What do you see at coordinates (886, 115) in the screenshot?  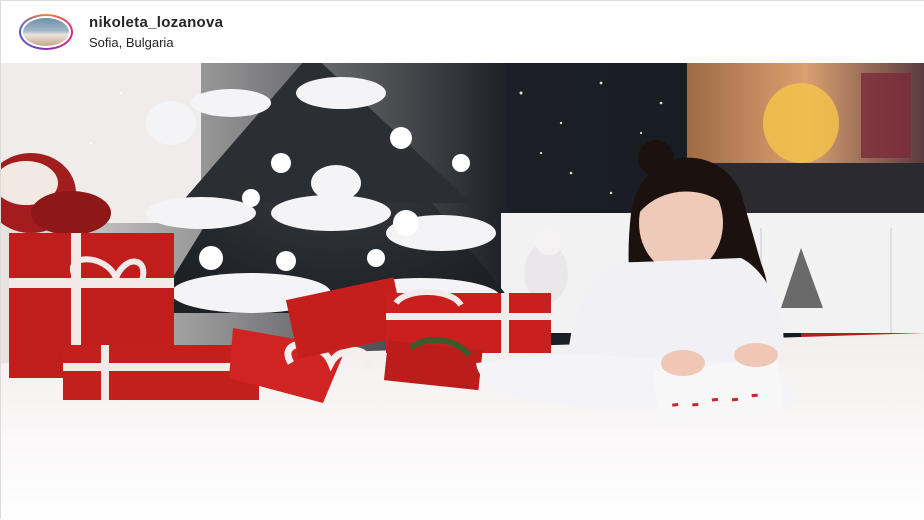 I see `tv-figure` at bounding box center [886, 115].